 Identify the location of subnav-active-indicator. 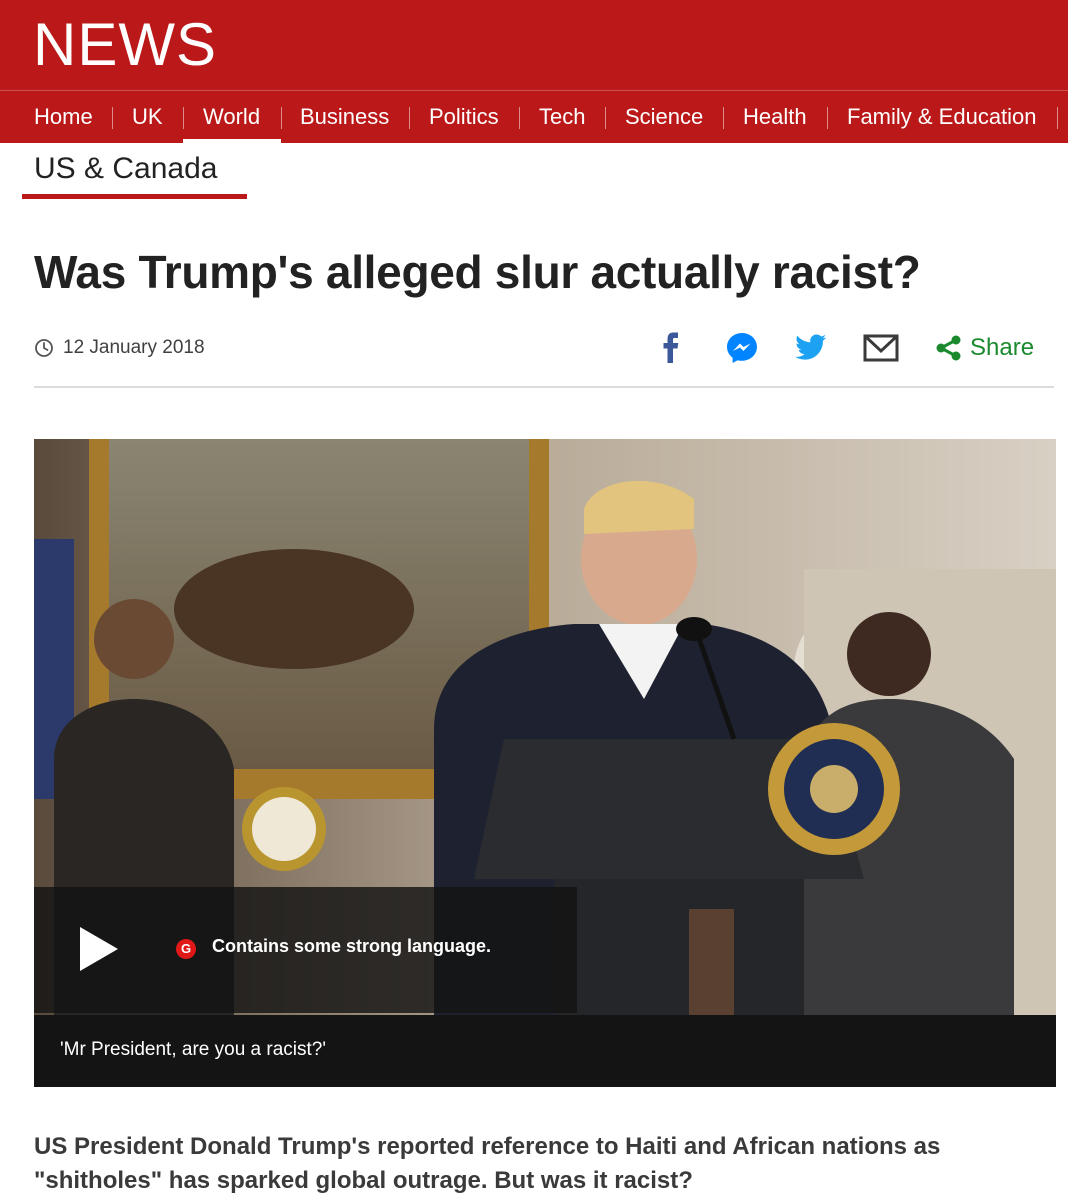
(134, 196).